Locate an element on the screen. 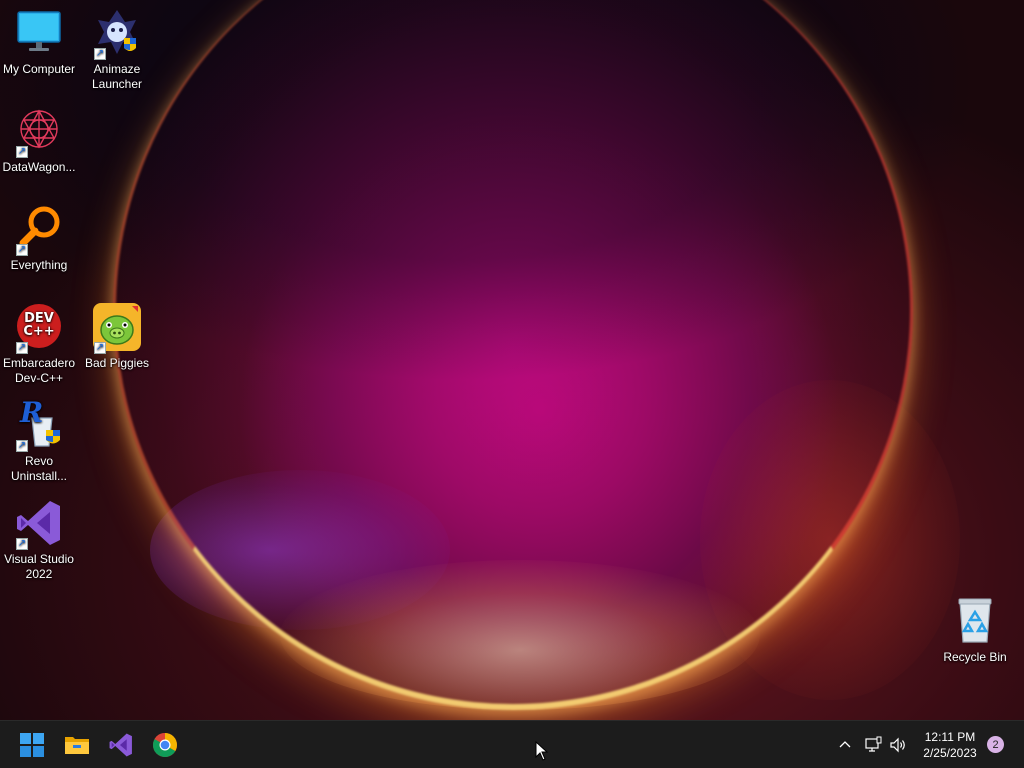 The height and width of the screenshot is (768, 1024). desktop-icon-my-computer: My Computer is located at coordinates (39, 42).